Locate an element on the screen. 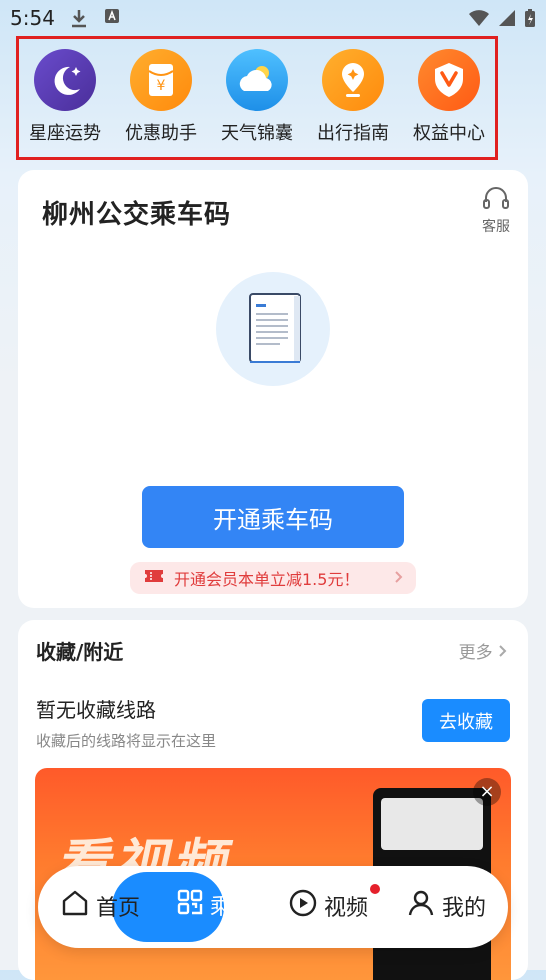 The height and width of the screenshot is (980, 546). empty-document-illustration is located at coordinates (273, 329).